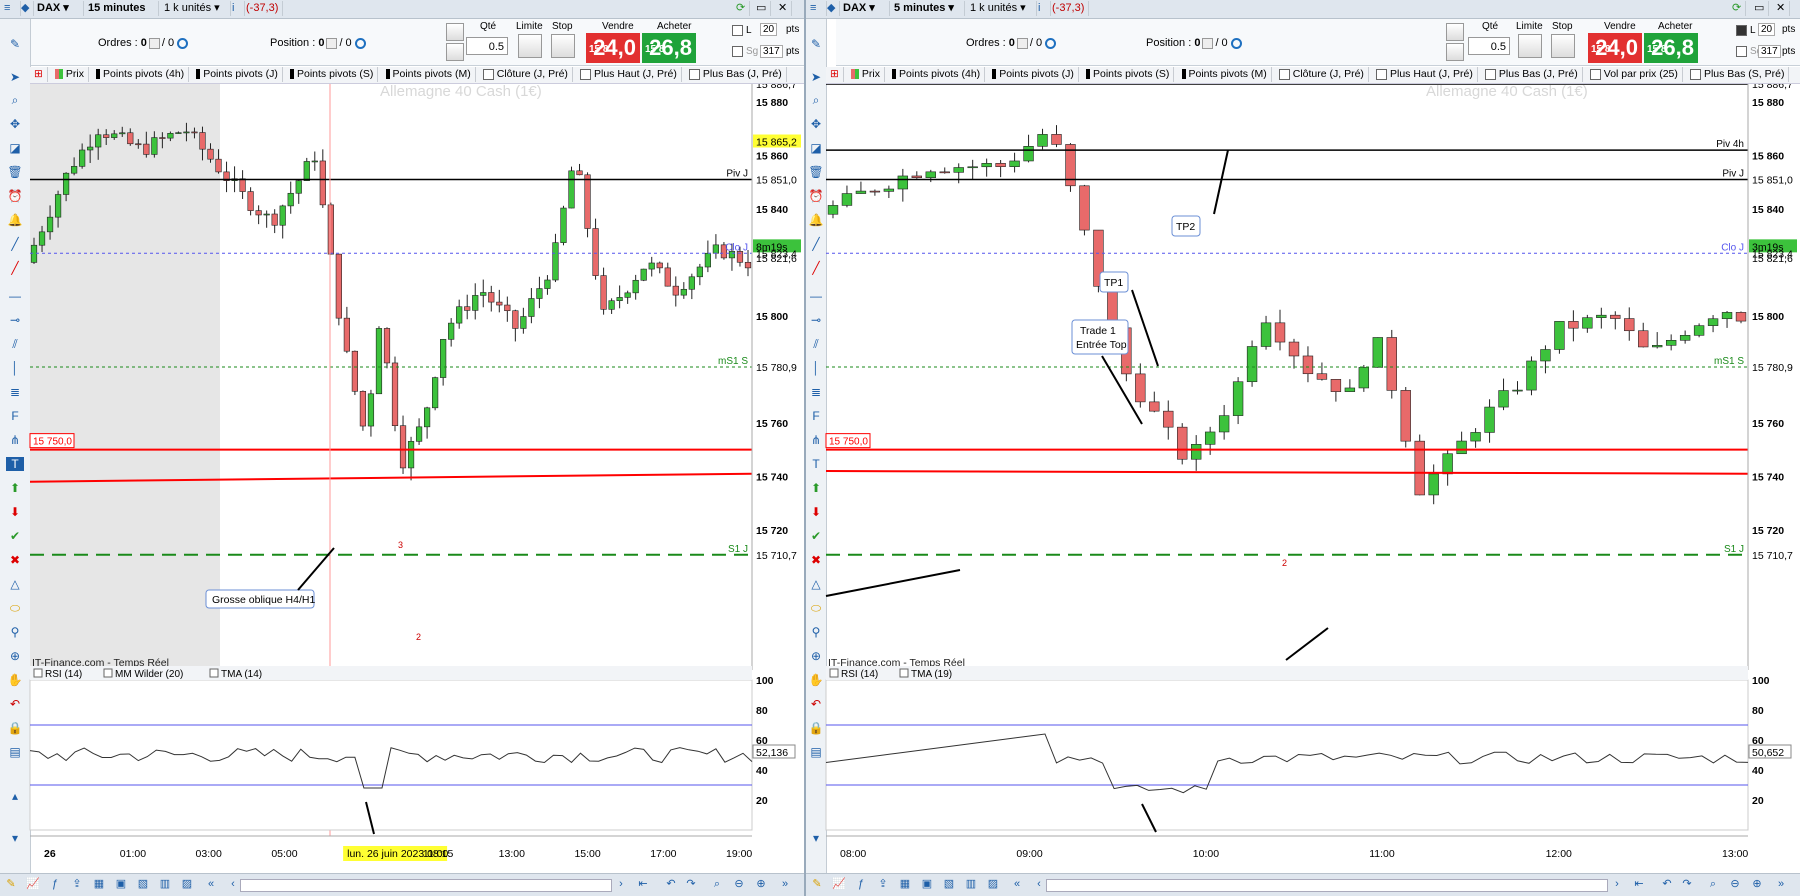 This screenshot has width=1800, height=896. I want to click on timeframe-selector: 5 minutes ▾, so click(927, 8).